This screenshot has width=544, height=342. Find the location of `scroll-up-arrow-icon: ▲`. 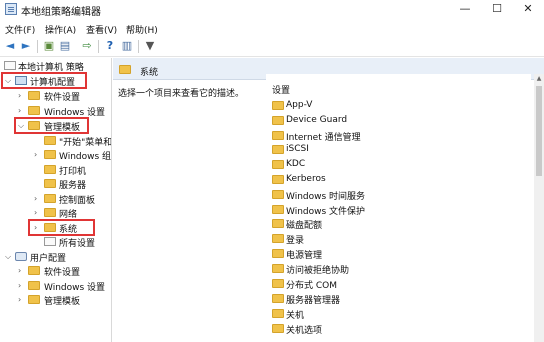

scroll-up-arrow-icon: ▲ is located at coordinates (539, 79).